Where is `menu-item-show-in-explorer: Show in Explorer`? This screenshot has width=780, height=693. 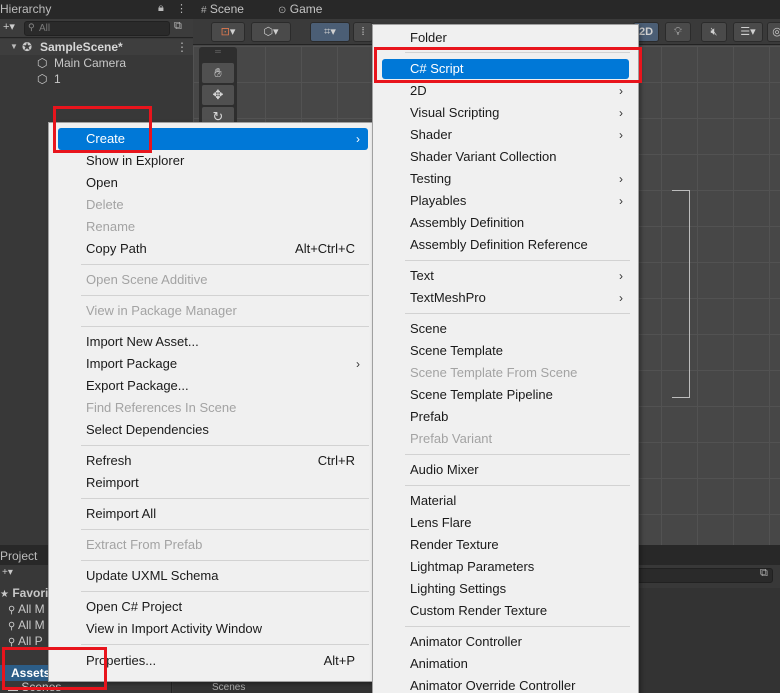
menu-item-show-in-explorer: Show in Explorer is located at coordinates (211, 161).